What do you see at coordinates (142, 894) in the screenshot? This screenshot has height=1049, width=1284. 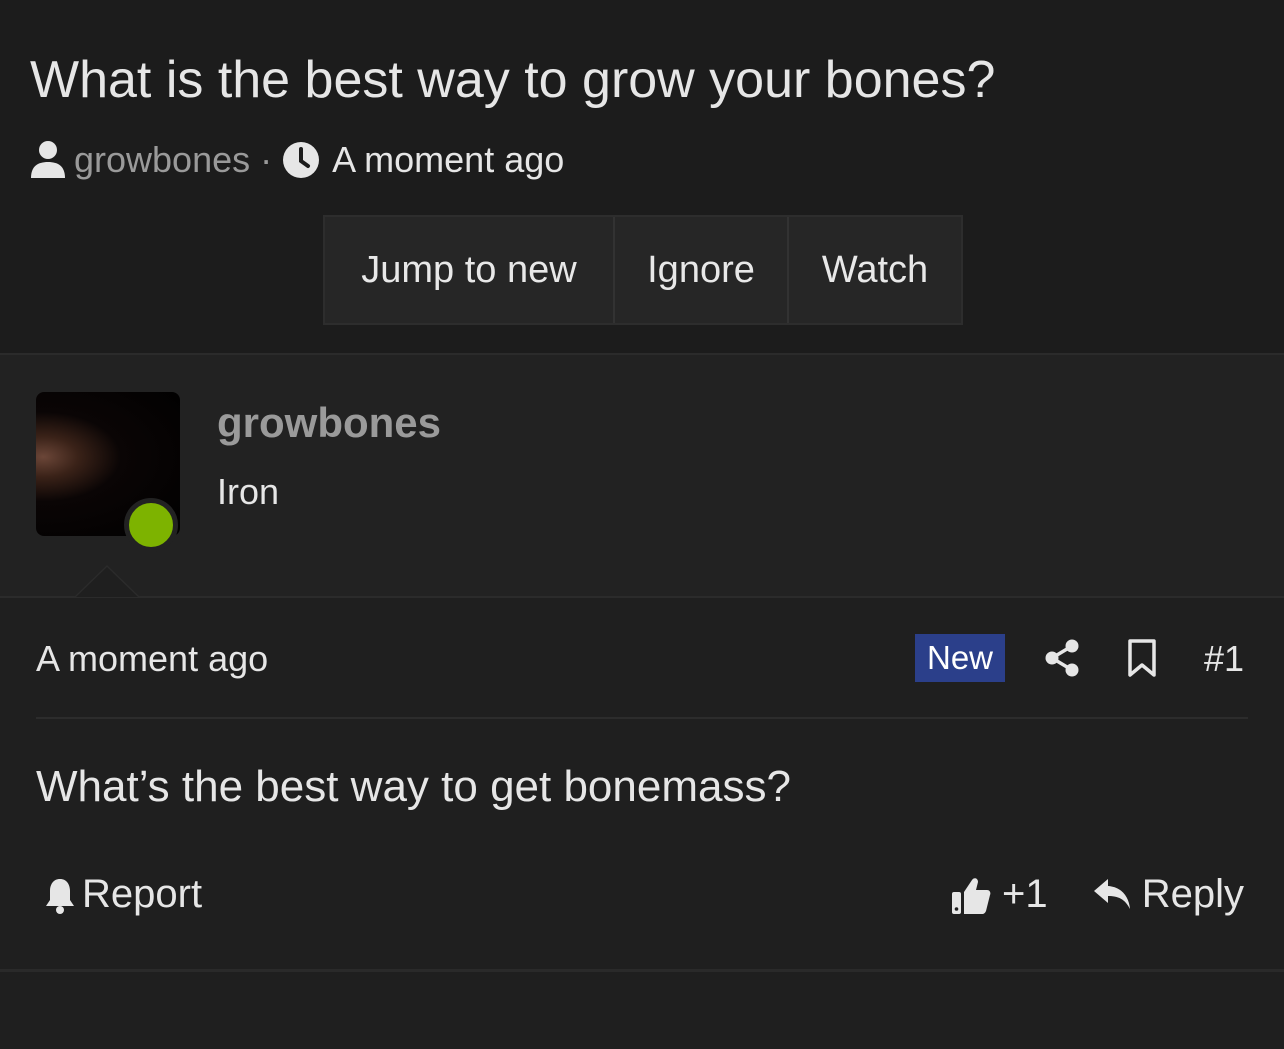 I see `report-label: Report` at bounding box center [142, 894].